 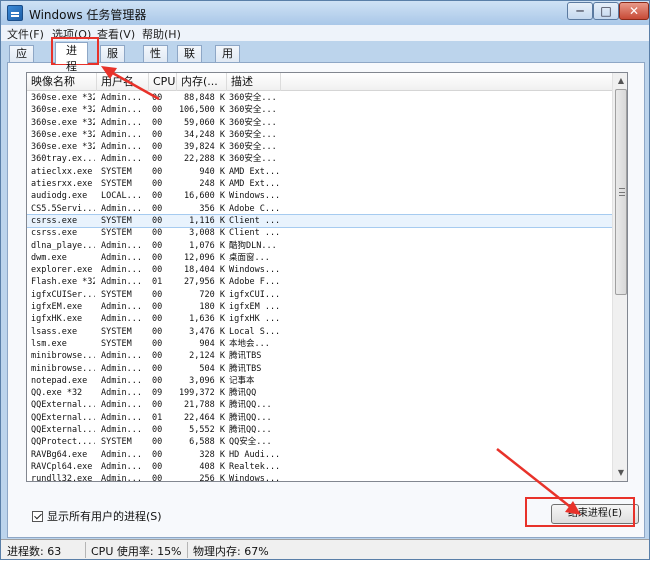 I want to click on arrow-to-processes-tab, so click(x=134, y=85).